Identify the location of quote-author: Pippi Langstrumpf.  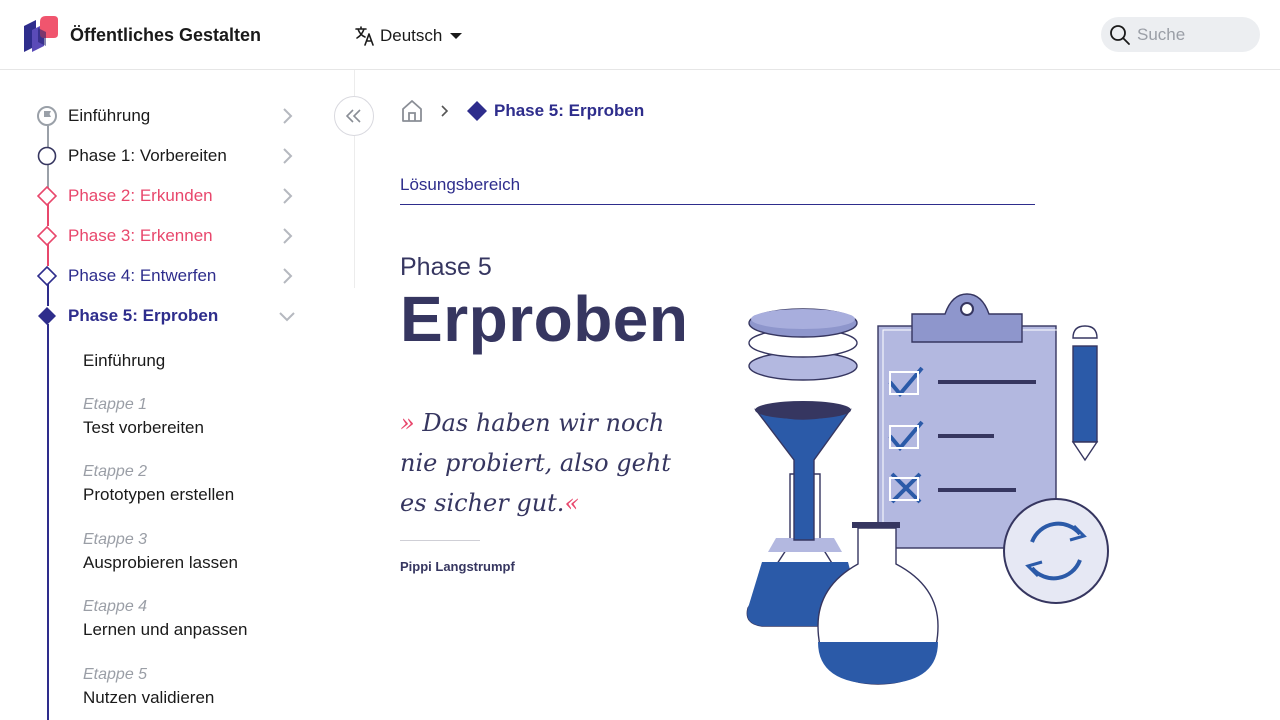
(457, 566).